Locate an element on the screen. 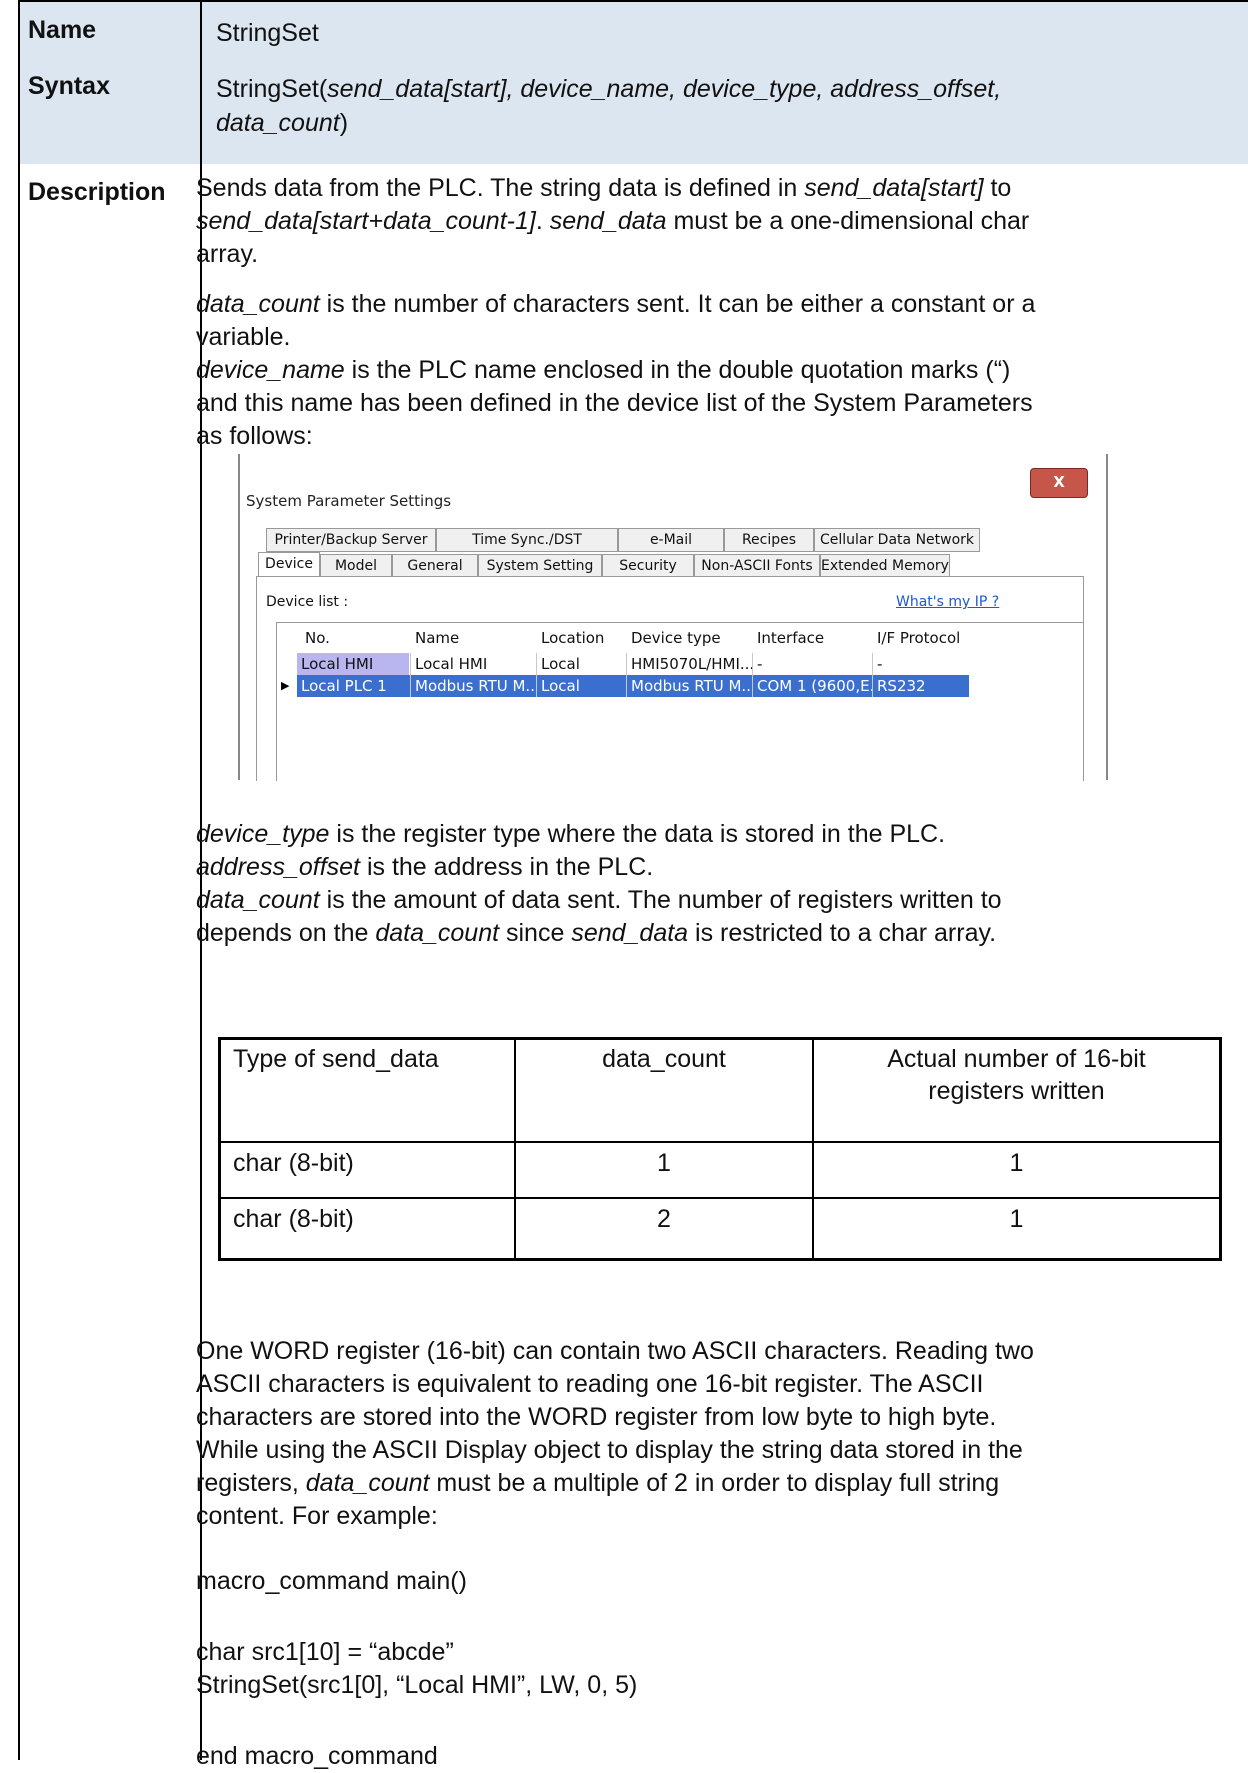 This screenshot has width=1248, height=1773. desc-text: . is located at coordinates (542, 221).